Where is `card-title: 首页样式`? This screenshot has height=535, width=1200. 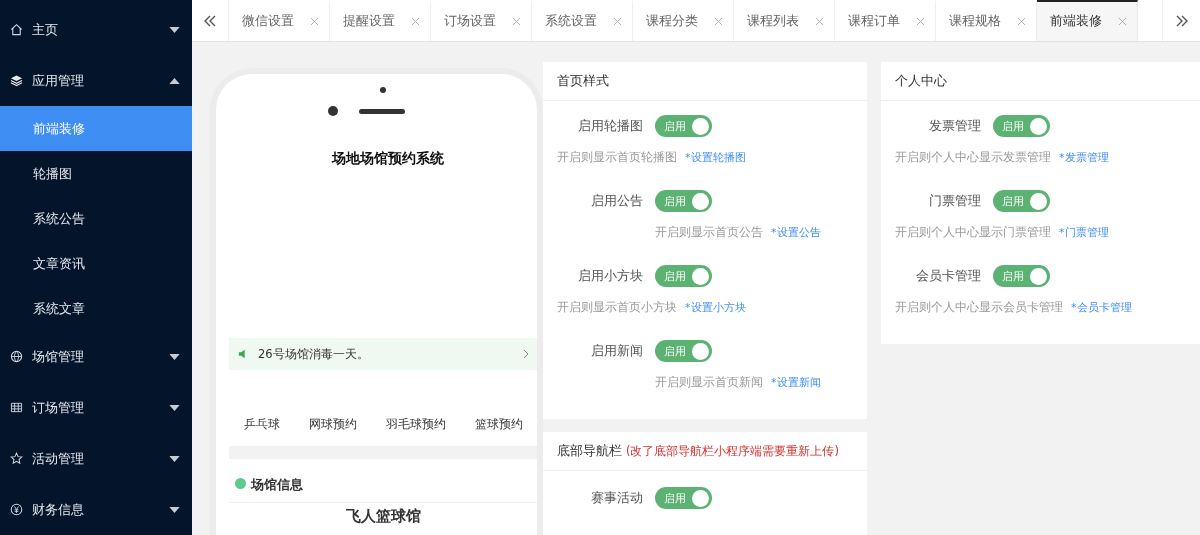
card-title: 首页样式 is located at coordinates (583, 81).